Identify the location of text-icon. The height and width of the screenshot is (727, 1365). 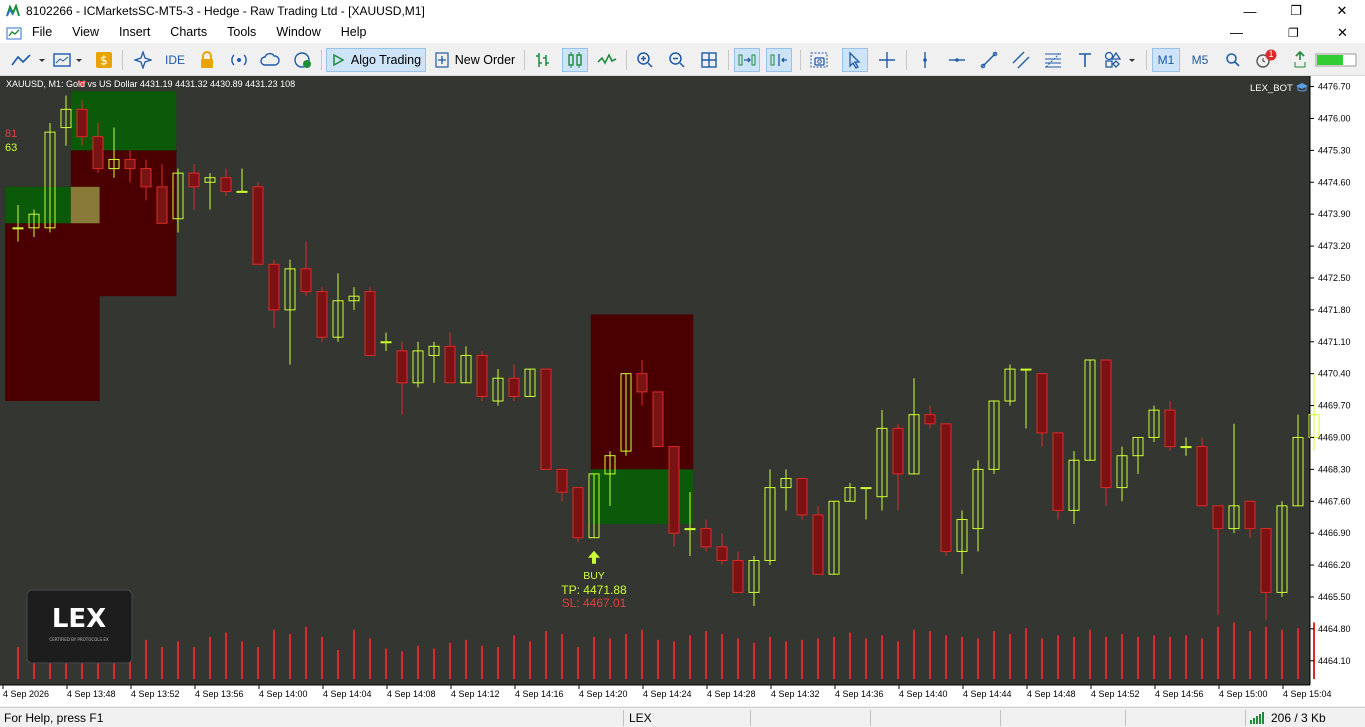
(1085, 60).